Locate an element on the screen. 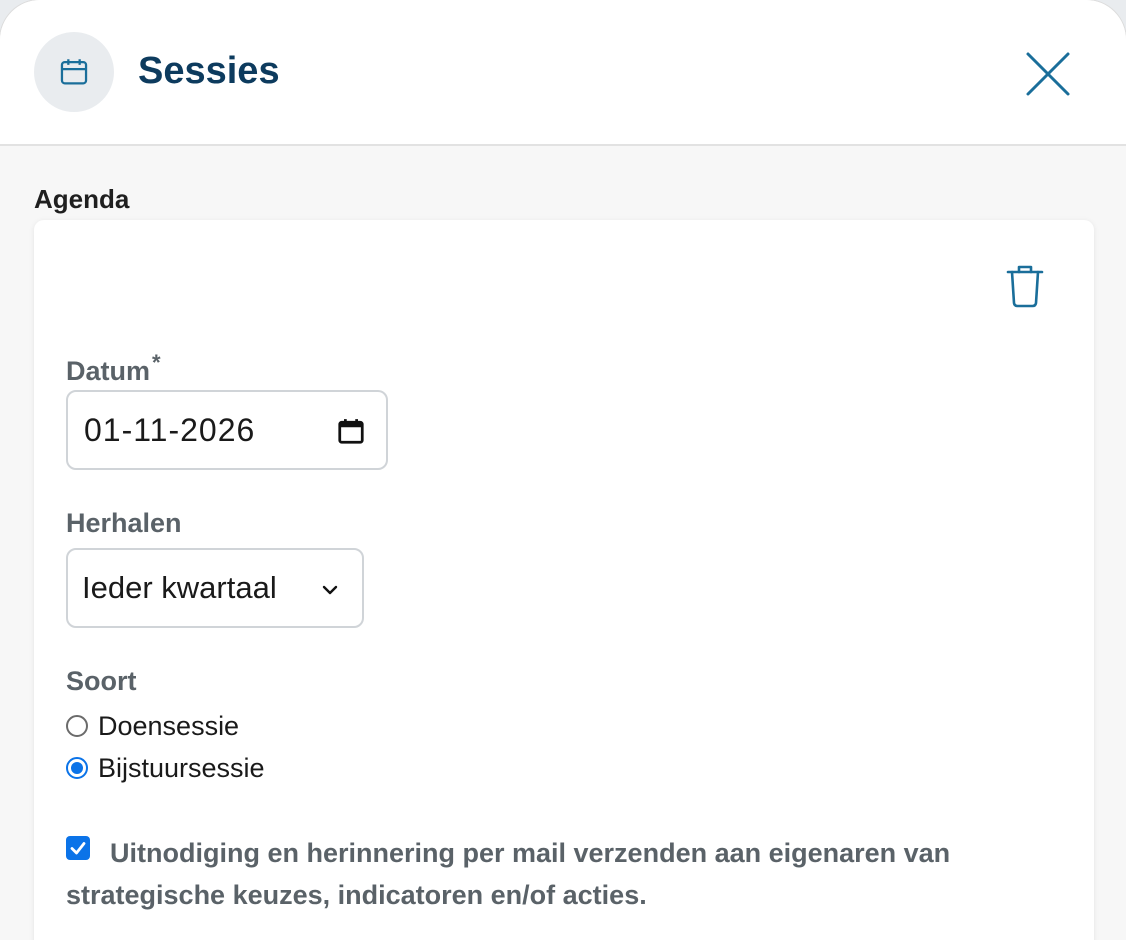  close-icon is located at coordinates (1048, 74).